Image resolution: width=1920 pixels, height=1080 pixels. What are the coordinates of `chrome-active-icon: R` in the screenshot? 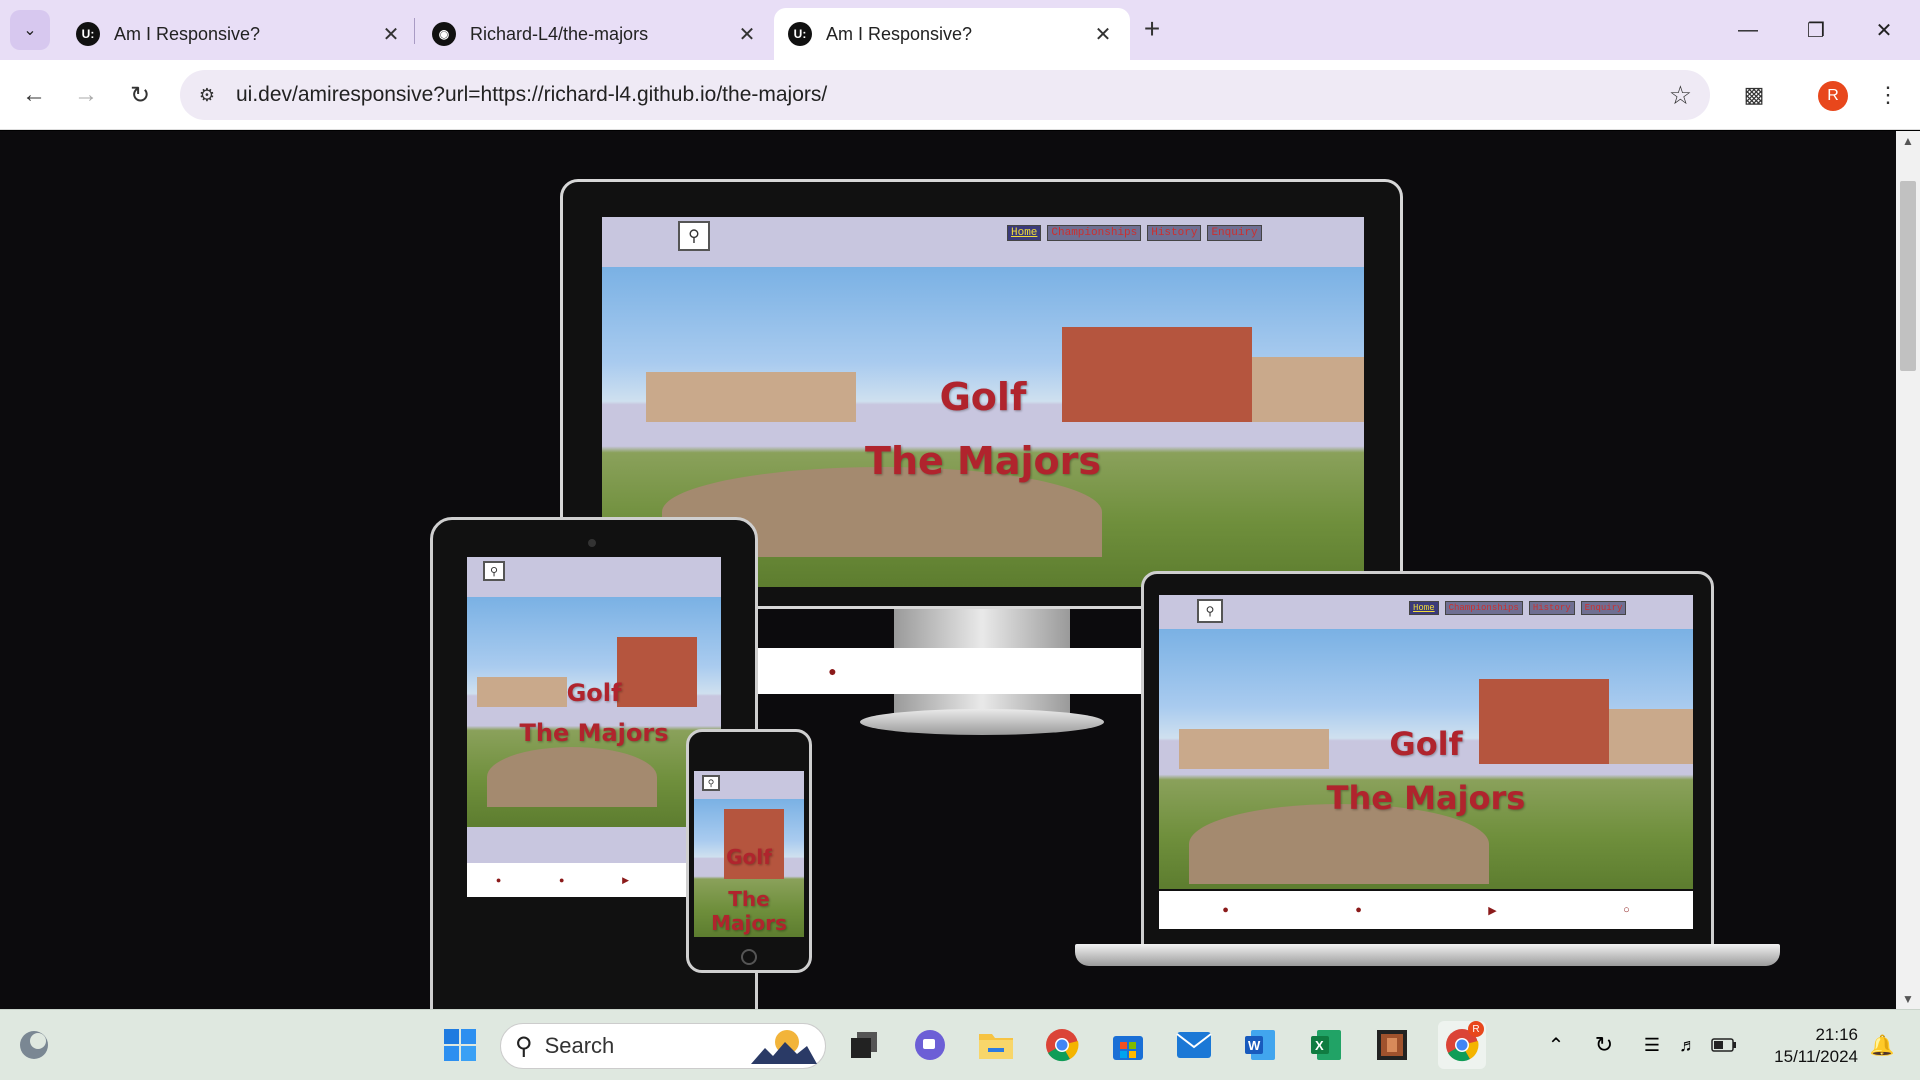 It's located at (1462, 1045).